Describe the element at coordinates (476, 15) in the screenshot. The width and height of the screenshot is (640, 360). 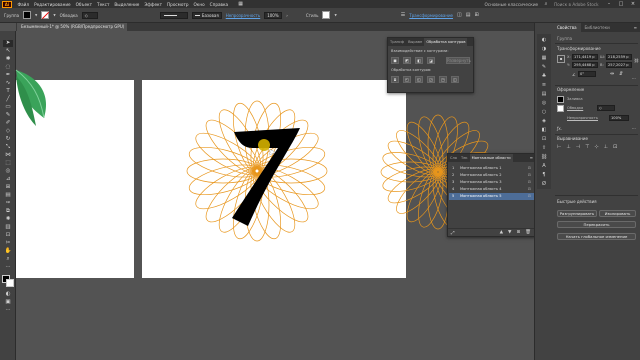
I see `transform-icon: ⊞` at that location.